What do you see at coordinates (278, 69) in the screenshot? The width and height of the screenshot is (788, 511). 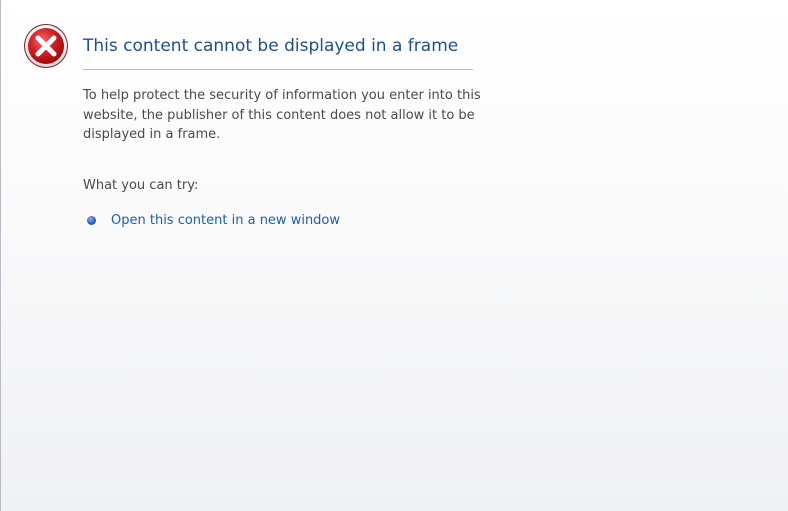 I see `title-divider` at bounding box center [278, 69].